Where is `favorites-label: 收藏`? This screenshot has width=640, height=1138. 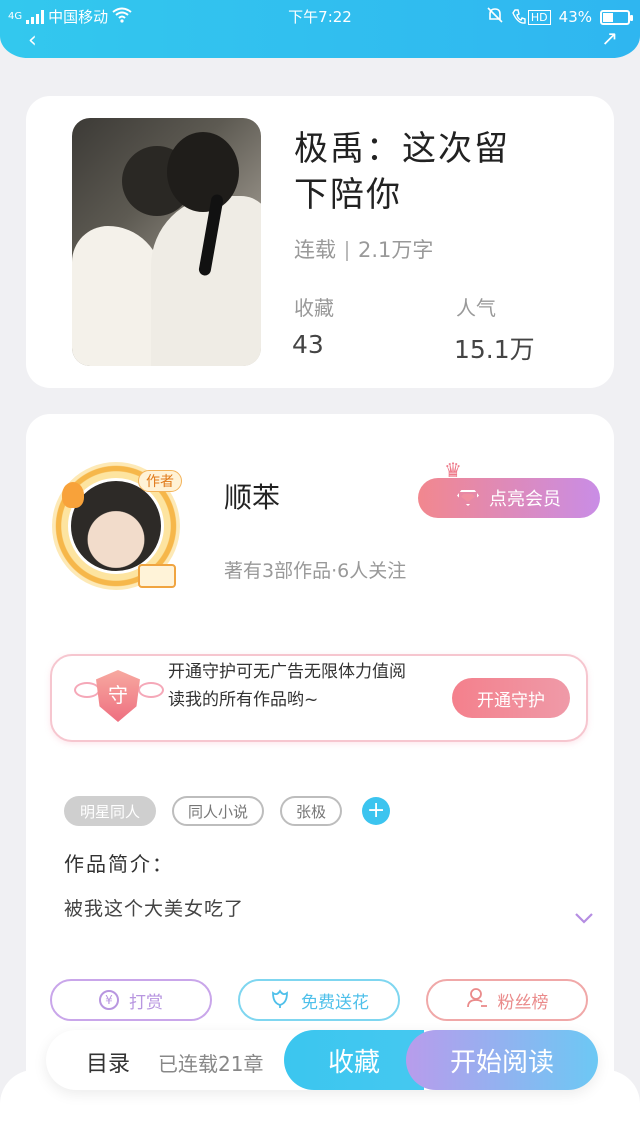 favorites-label: 收藏 is located at coordinates (314, 308).